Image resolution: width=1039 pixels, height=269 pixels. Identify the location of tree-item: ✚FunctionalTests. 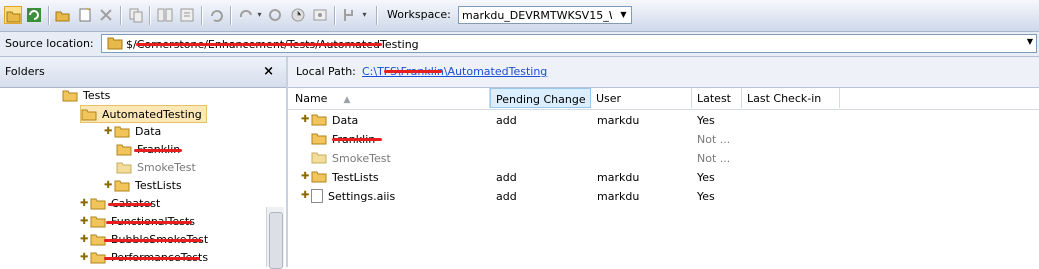
(137, 222).